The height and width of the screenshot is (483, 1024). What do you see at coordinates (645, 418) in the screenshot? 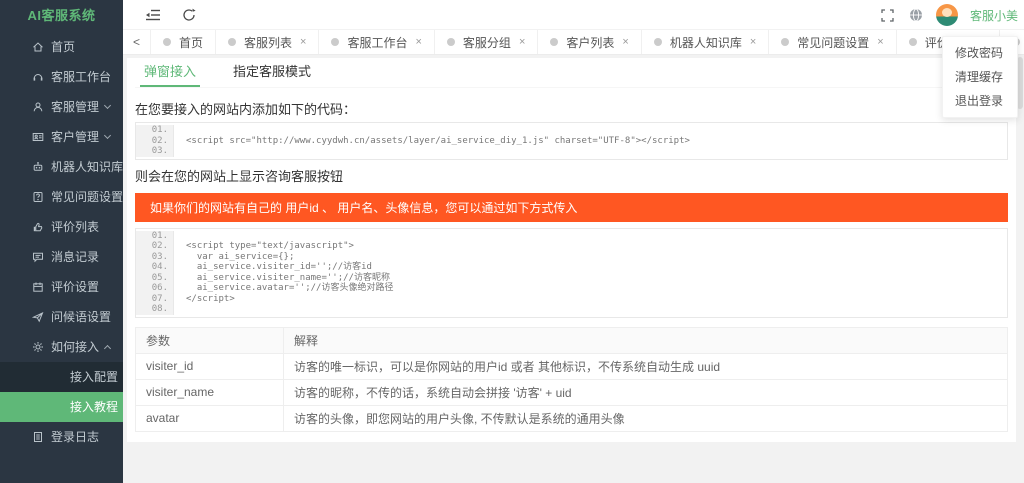
I see `table-cell: 访客的头像，即您网站的用户头像, 不传默认是系统的通用头像` at bounding box center [645, 418].